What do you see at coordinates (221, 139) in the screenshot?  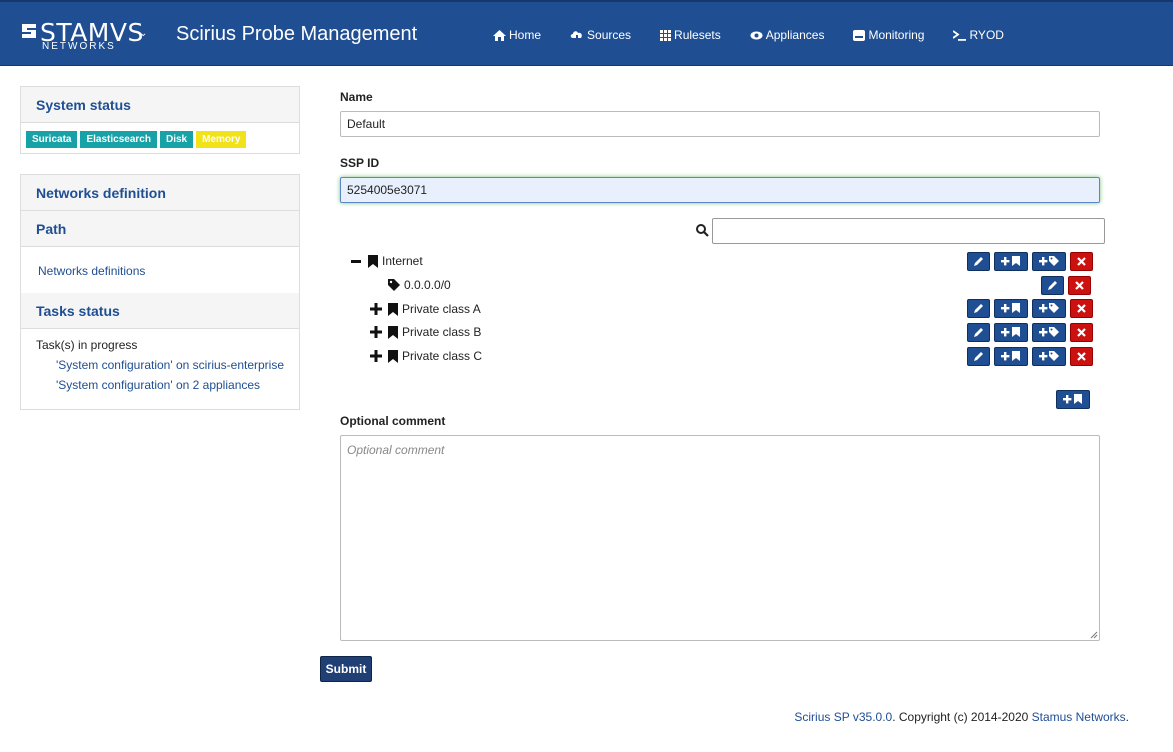 I see `status-badge-memory: Memory` at bounding box center [221, 139].